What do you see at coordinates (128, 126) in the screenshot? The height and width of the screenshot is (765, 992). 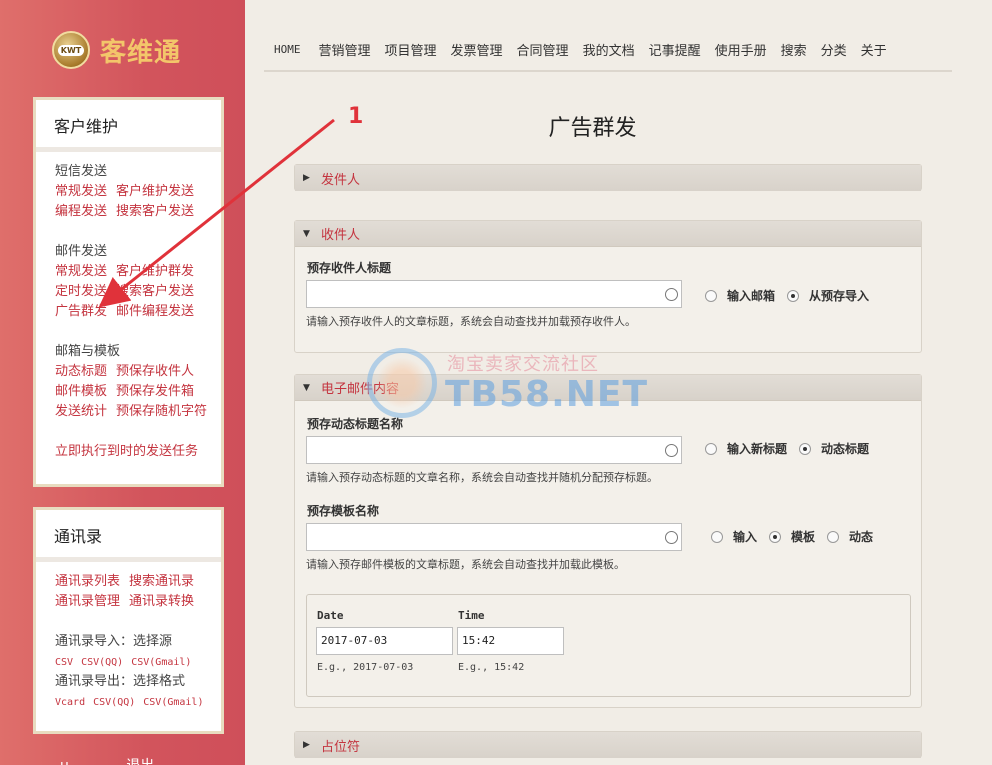 I see `panel-title: 客户维护` at bounding box center [128, 126].